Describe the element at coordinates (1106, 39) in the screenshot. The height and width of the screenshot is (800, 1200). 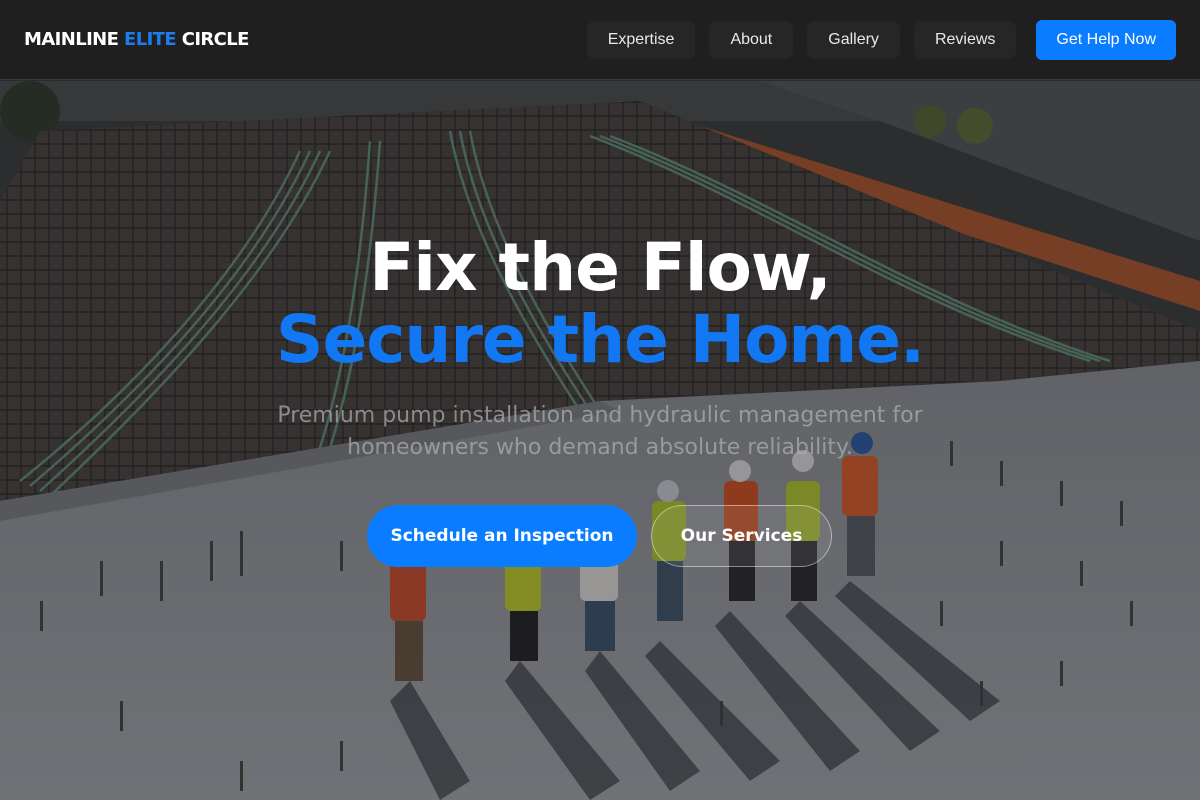
I see `get-help-now-button: Get Help Now` at that location.